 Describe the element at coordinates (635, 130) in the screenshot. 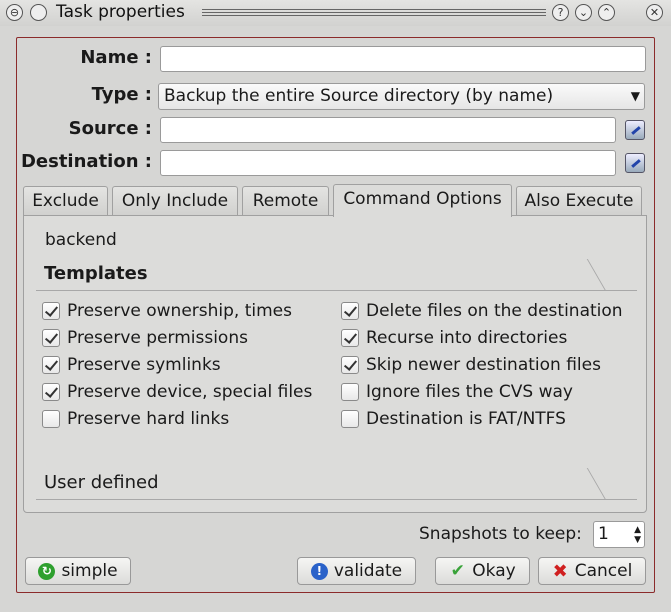

I see `source-browse-icon` at that location.